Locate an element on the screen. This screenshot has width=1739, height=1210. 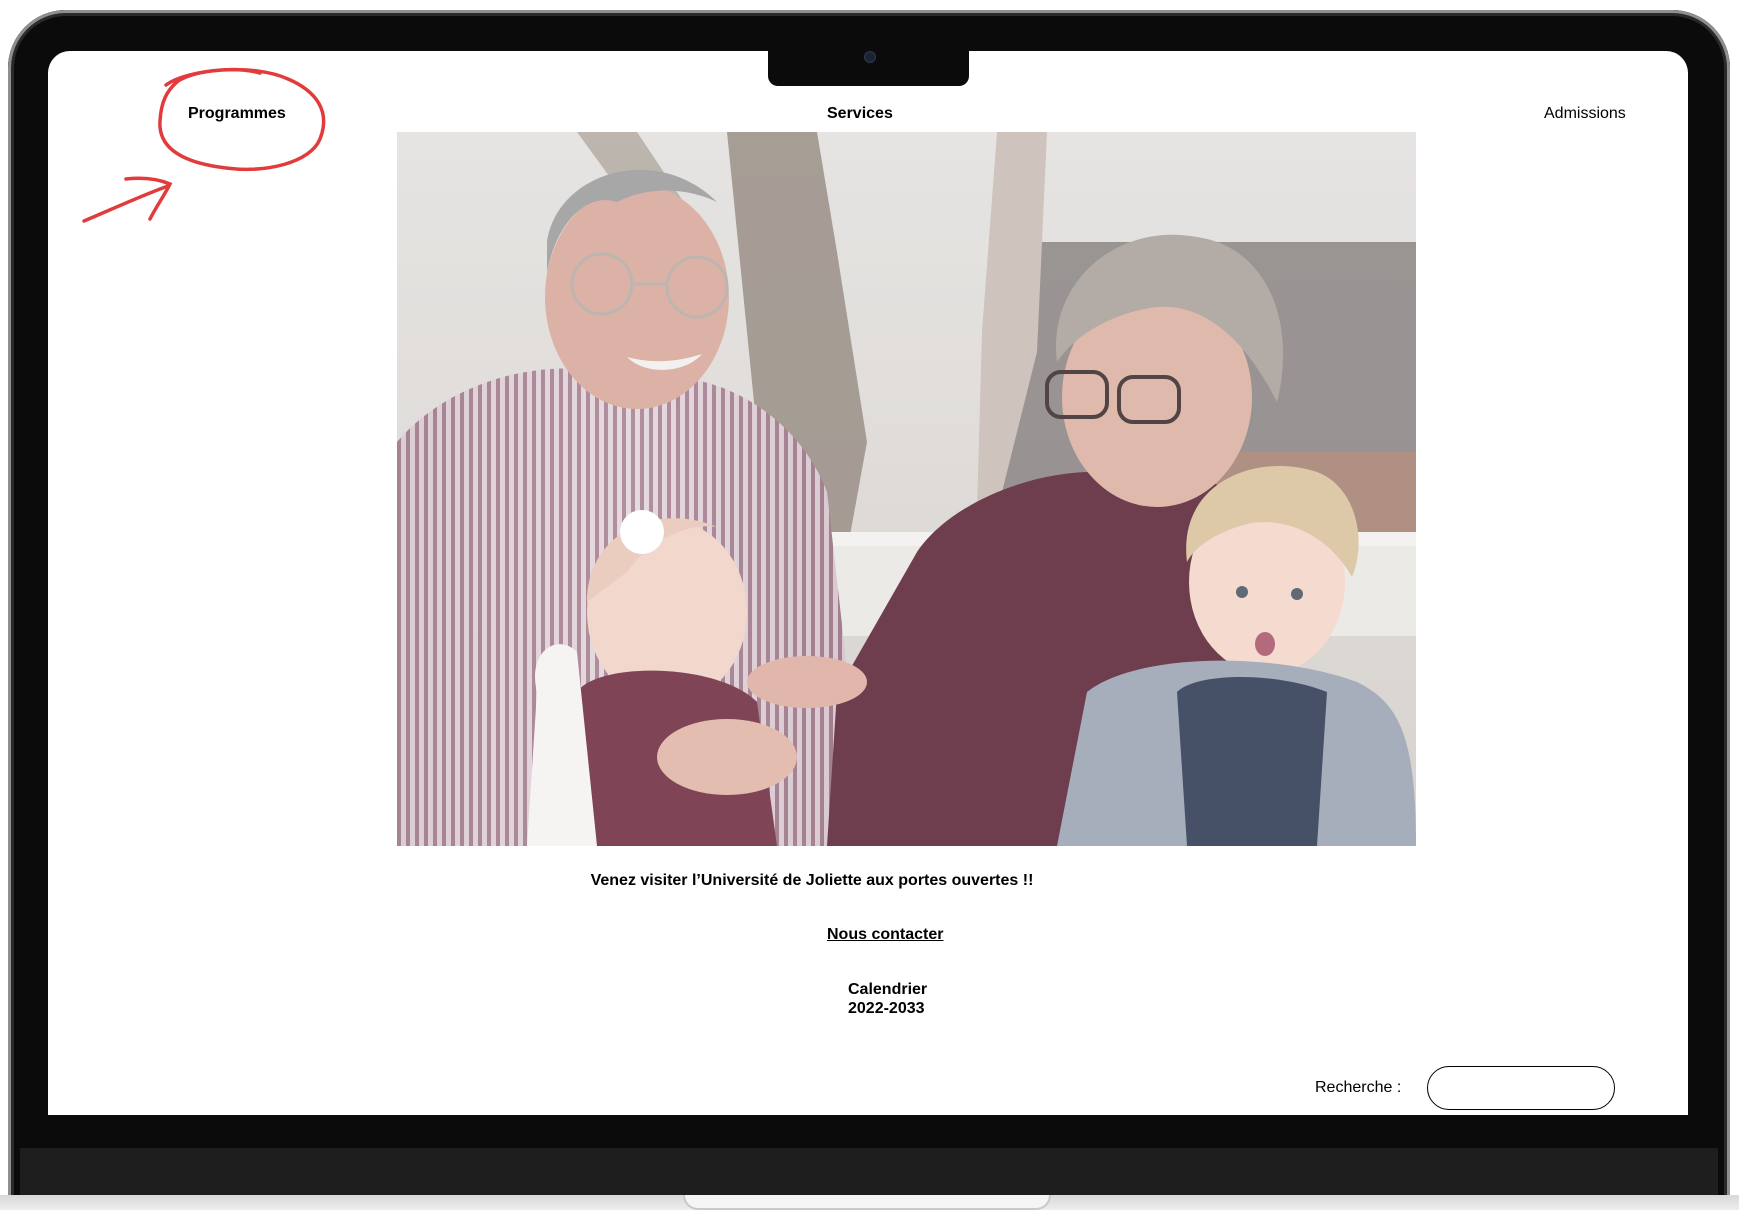
laptop-bezel-bottom is located at coordinates (869, 1173).